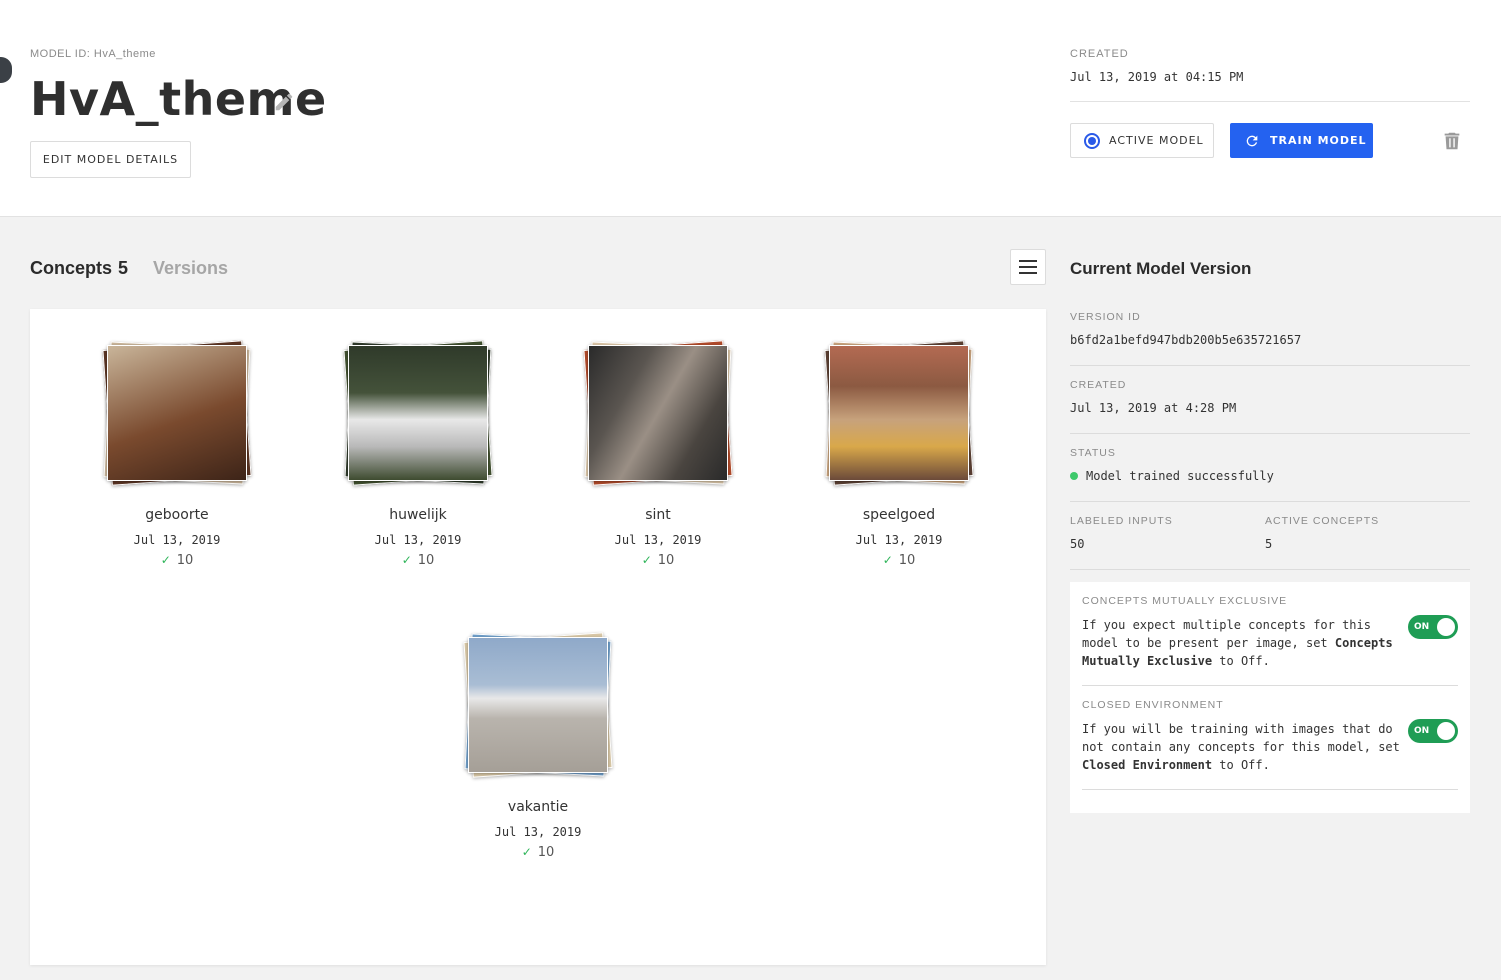 The image size is (1501, 980). What do you see at coordinates (418, 515) in the screenshot?
I see `concept-name: huwelijk` at bounding box center [418, 515].